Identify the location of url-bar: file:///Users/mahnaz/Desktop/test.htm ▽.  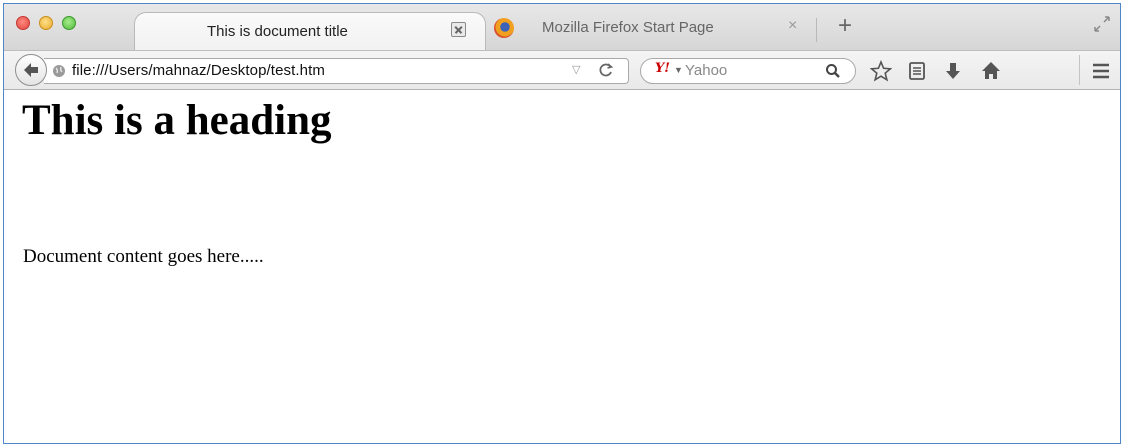
(336, 71).